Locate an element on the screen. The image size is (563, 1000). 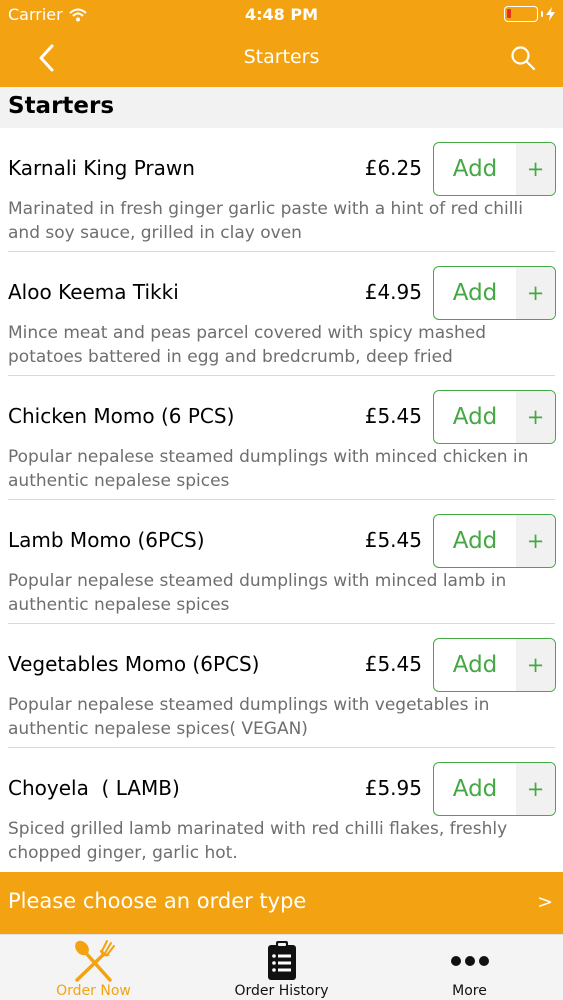
tab-order-history: Order History is located at coordinates (281, 967).